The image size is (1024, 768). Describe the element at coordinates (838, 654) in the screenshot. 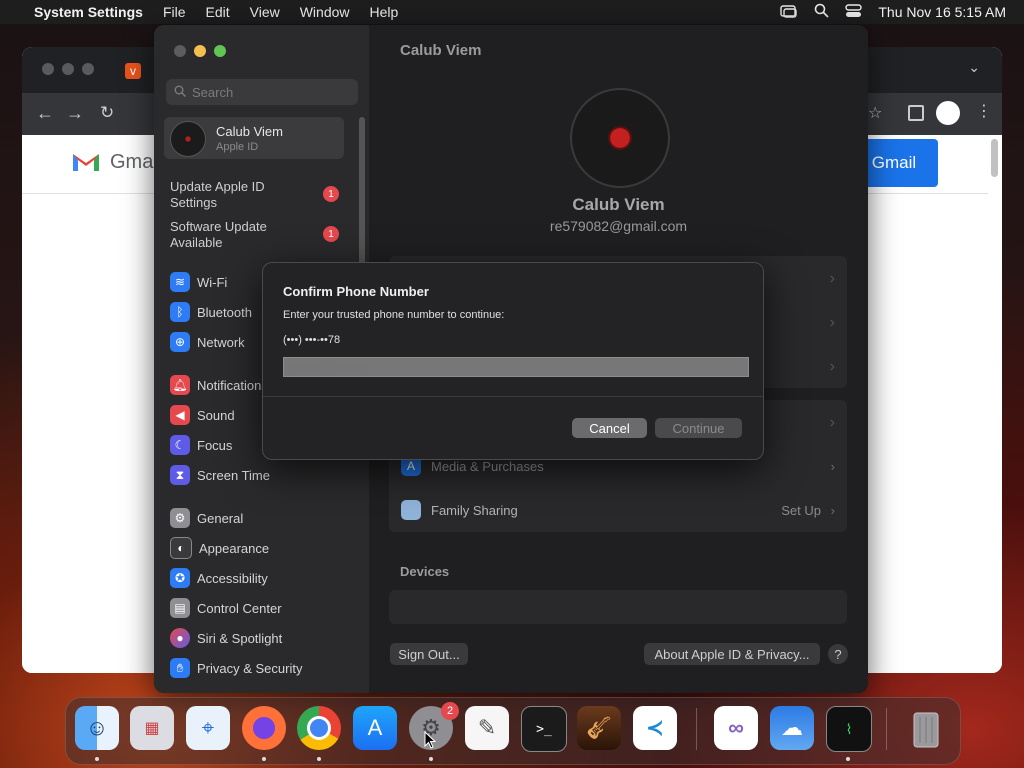

I see `help-button: ?` at that location.